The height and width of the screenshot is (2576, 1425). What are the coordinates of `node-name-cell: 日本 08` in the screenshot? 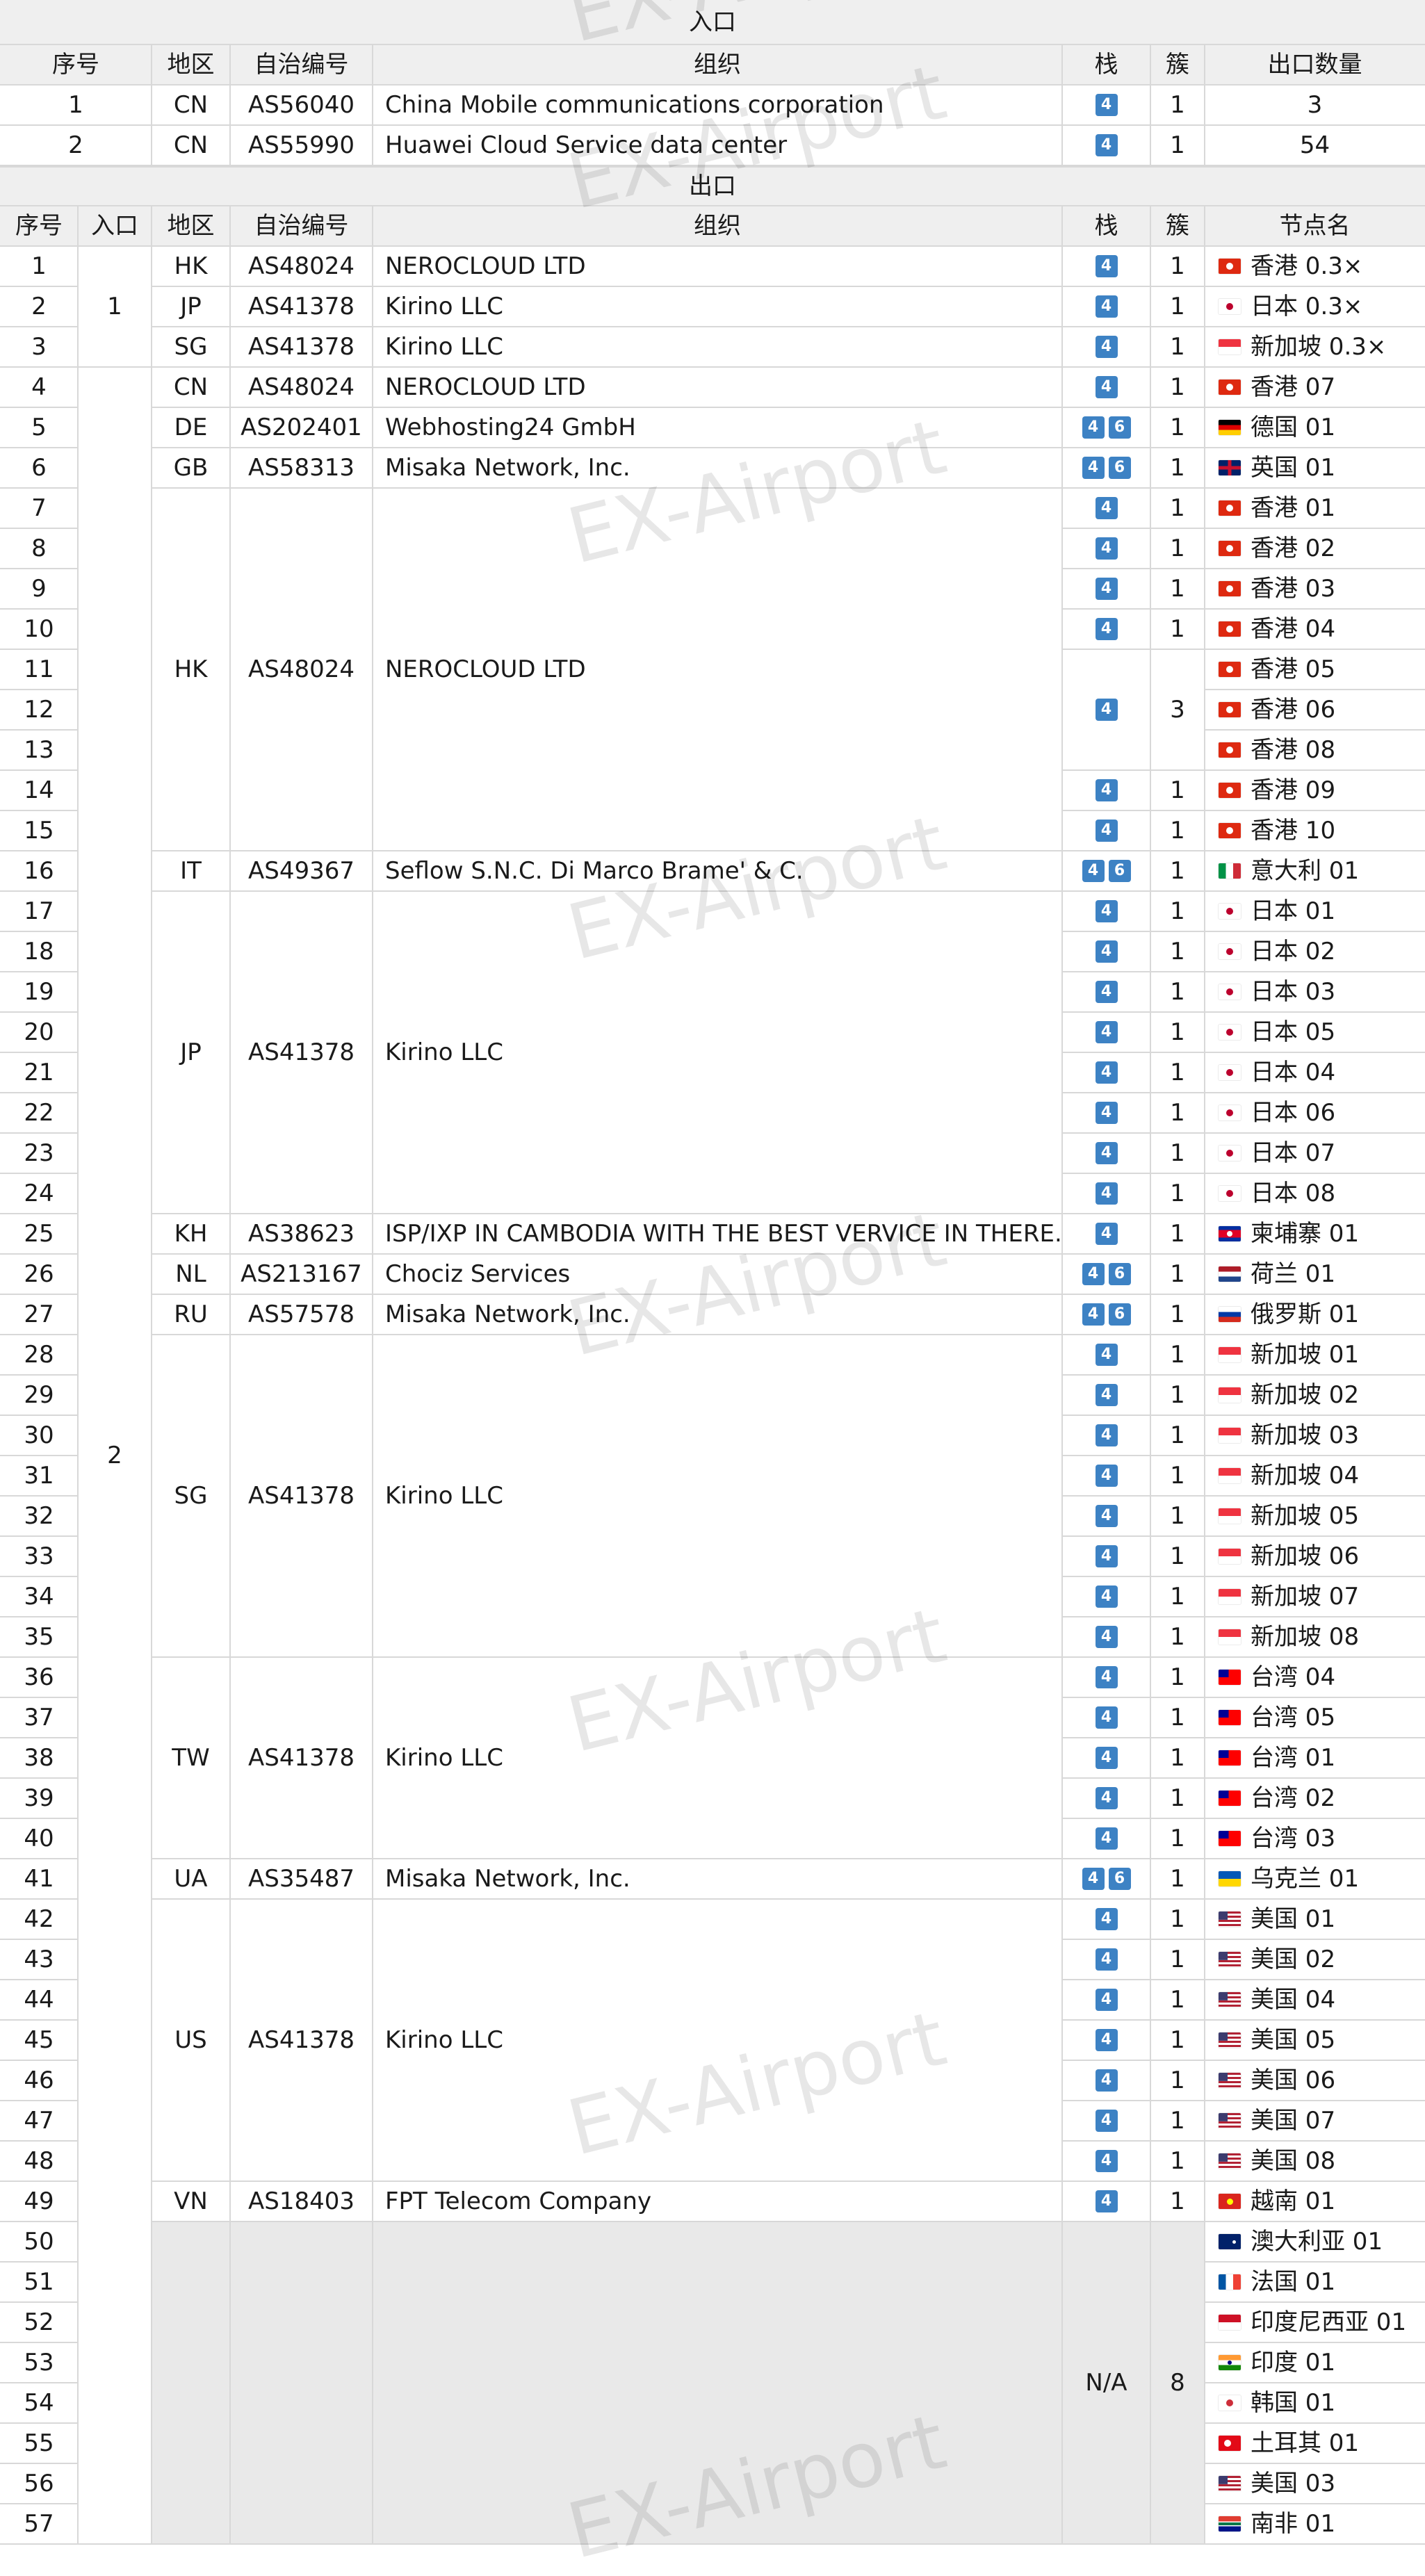 It's located at (1315, 1193).